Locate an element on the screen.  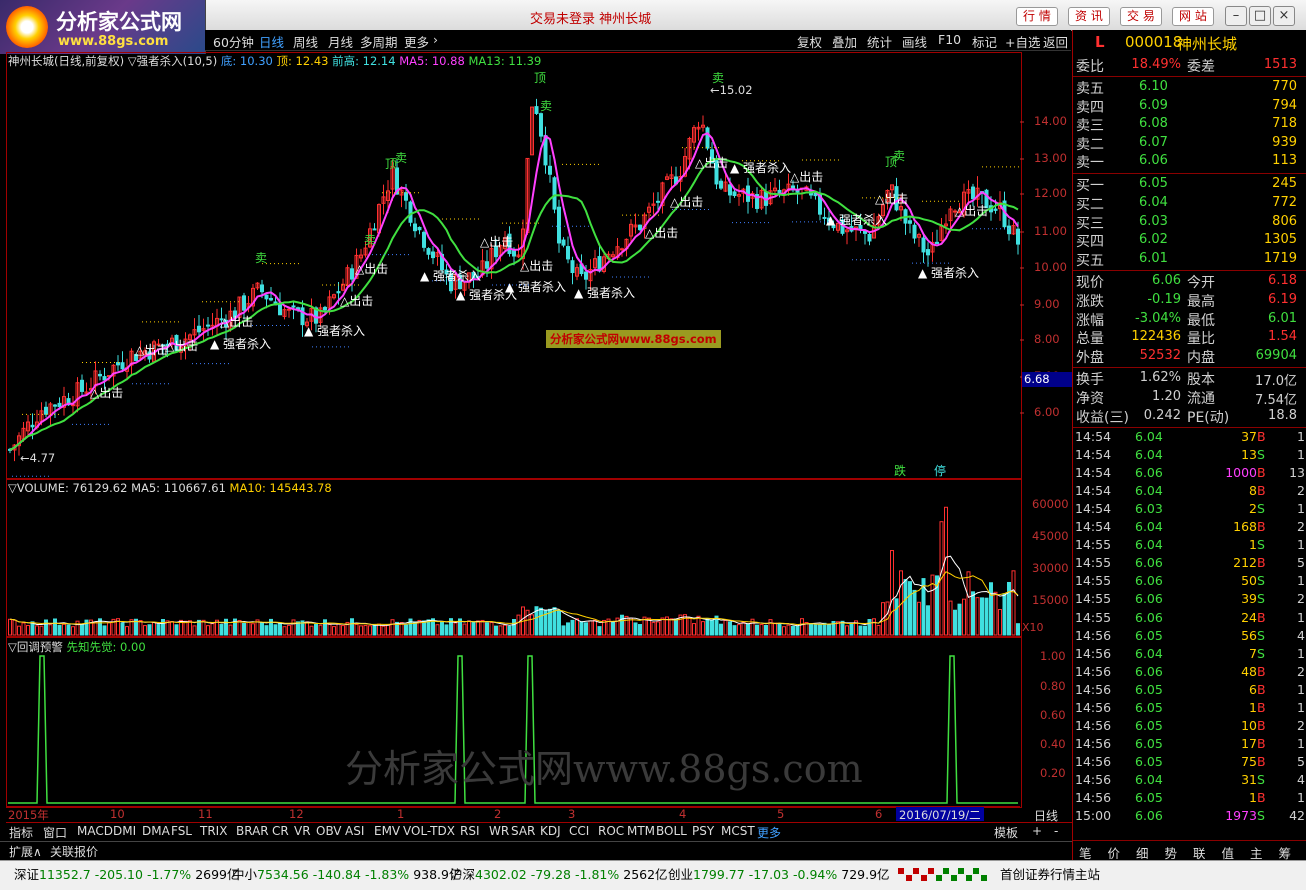
bid-row: 买二 6.04 772 is located at coordinates (1189, 203).